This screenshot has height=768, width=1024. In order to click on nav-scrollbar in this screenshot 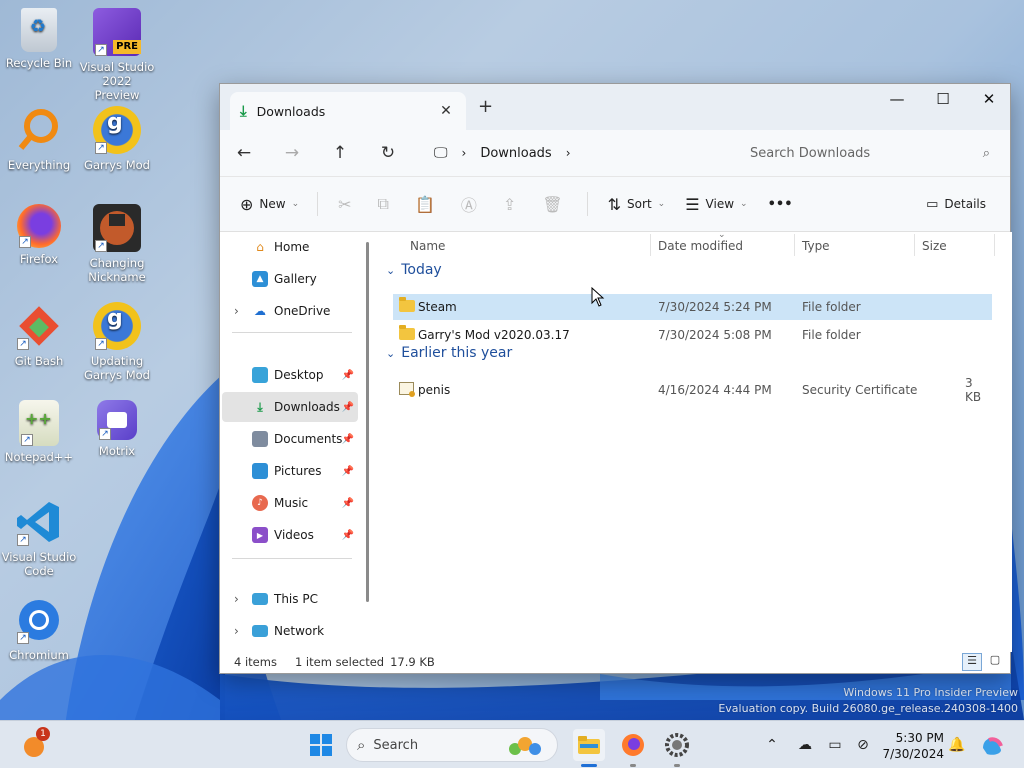, I will do `click(367, 422)`.